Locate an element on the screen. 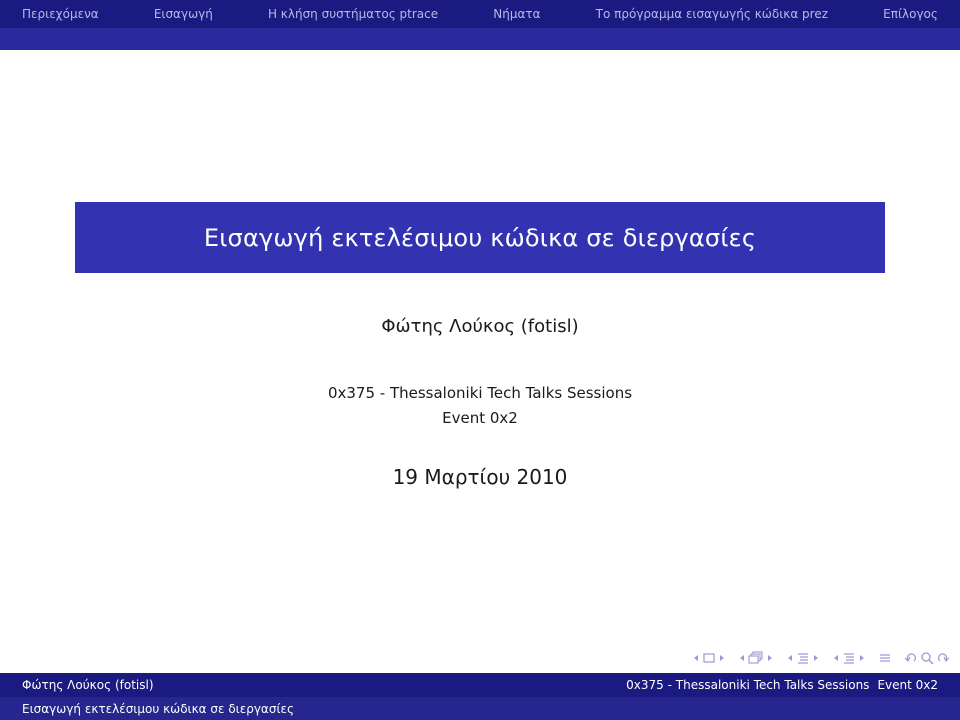 The height and width of the screenshot is (720, 960). sub-navigation-bar is located at coordinates (480, 39).